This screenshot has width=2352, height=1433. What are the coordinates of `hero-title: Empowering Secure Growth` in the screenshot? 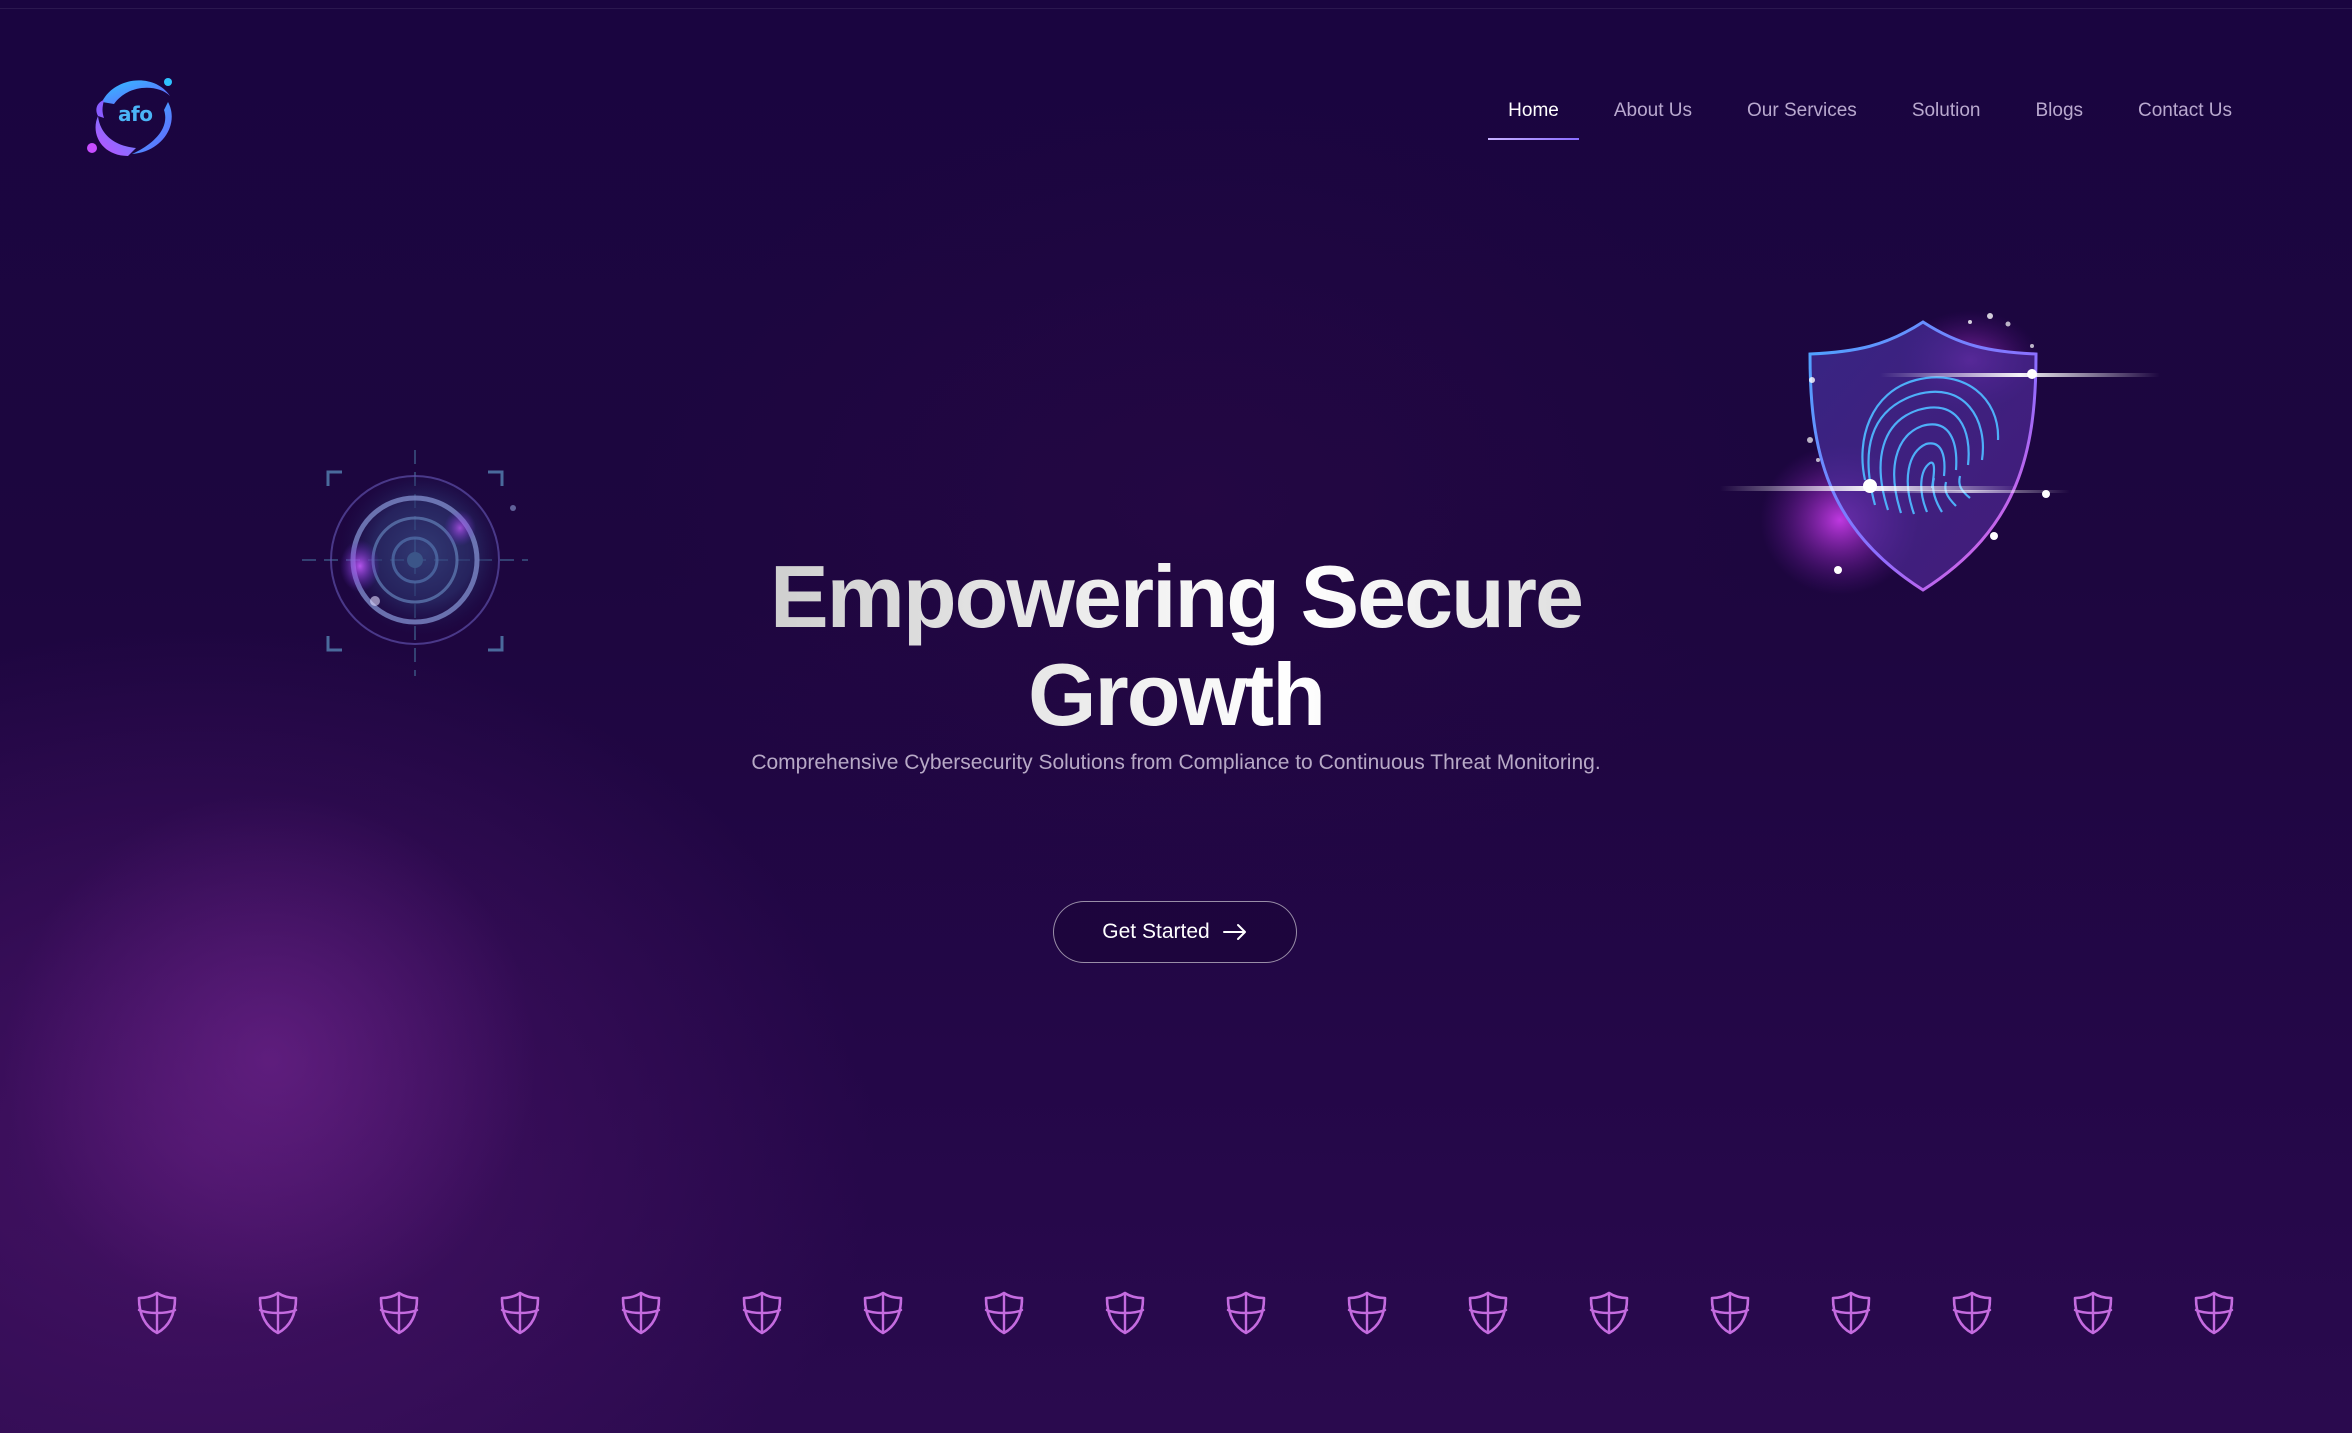 It's located at (1176, 646).